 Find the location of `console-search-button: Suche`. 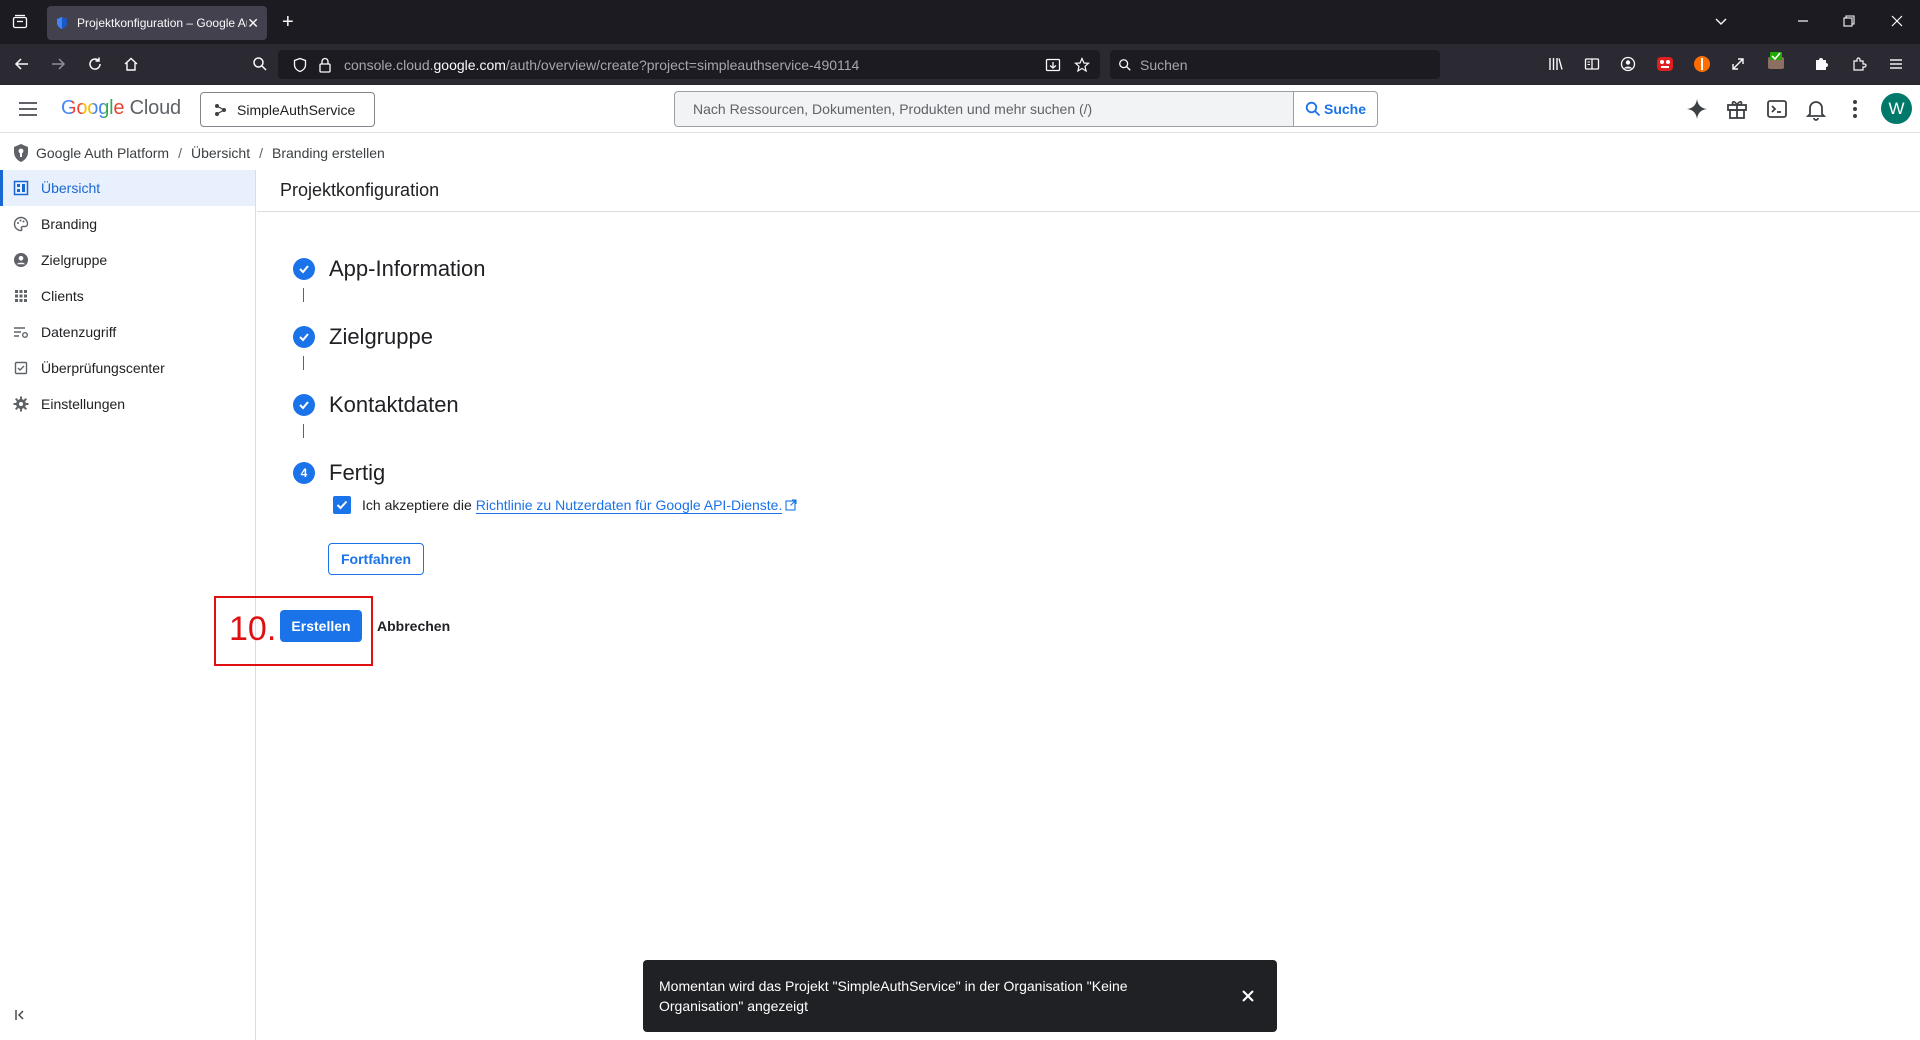

console-search-button: Suche is located at coordinates (1335, 109).